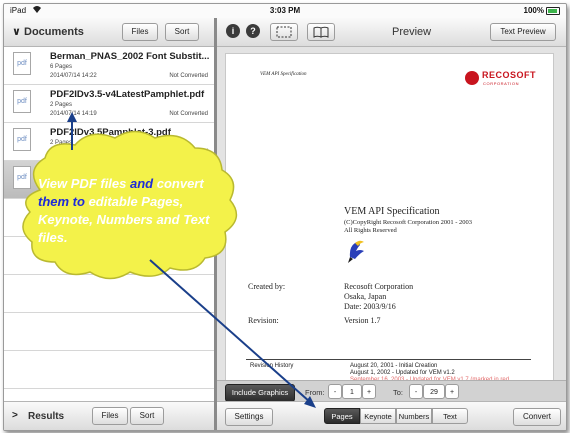  I want to click on document-date: 2014/07/14 14:19, so click(73, 114).